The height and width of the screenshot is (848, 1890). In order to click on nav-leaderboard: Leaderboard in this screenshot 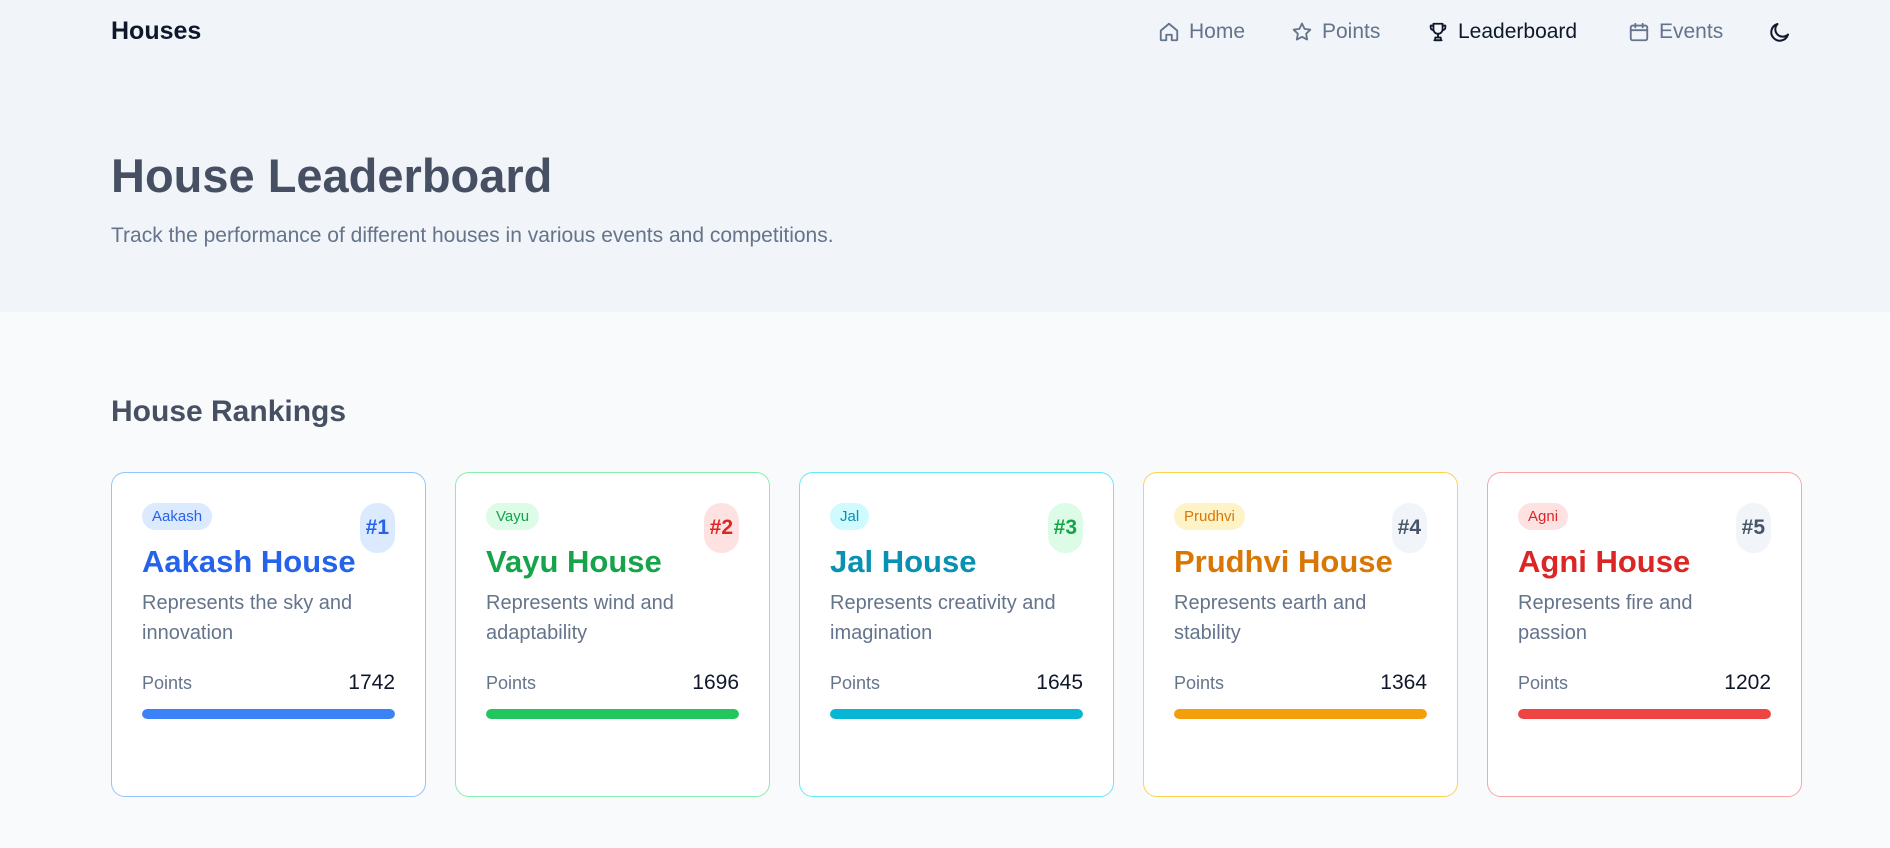, I will do `click(1502, 32)`.